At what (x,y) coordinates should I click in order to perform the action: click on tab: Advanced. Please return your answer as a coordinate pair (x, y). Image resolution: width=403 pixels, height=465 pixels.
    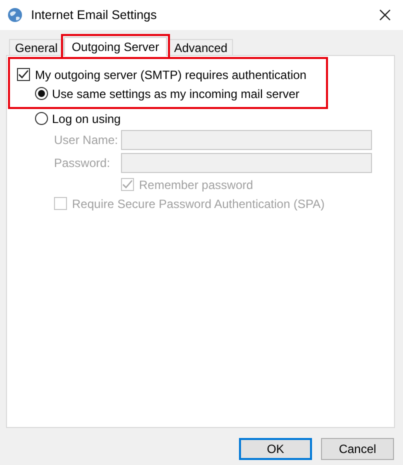
    Looking at the image, I should click on (201, 47).